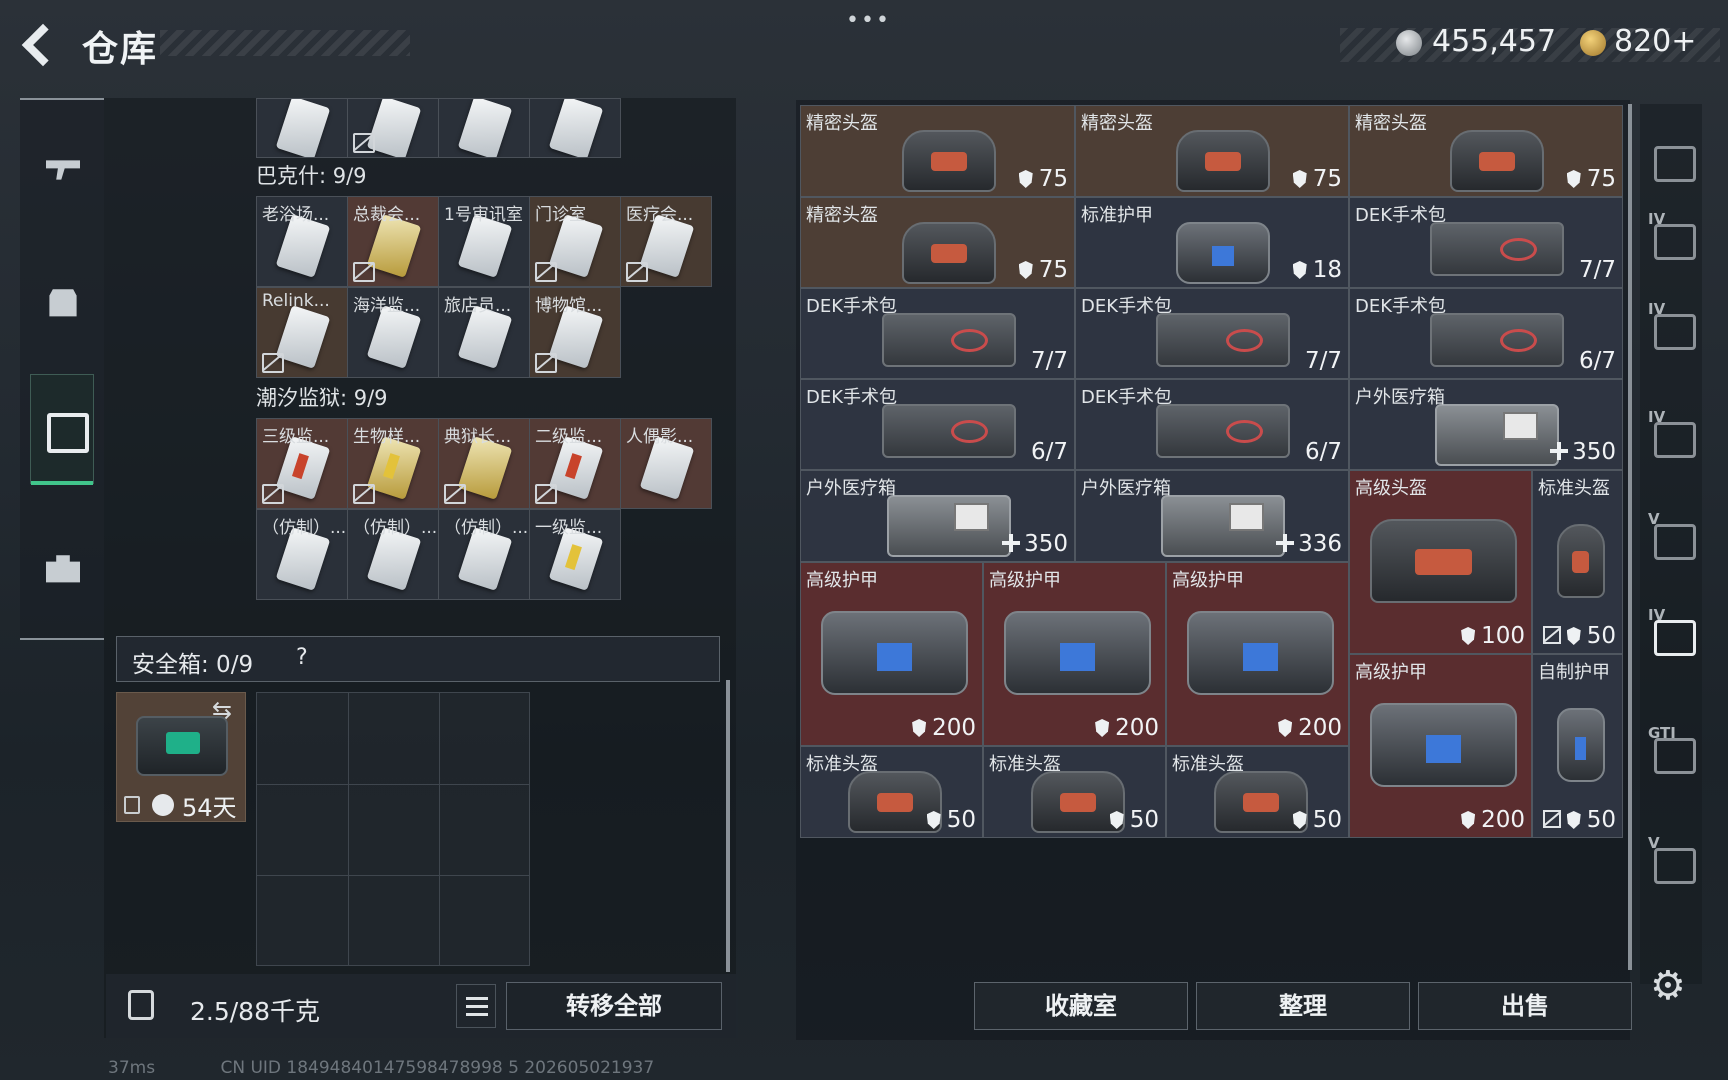 The image size is (1728, 1080). What do you see at coordinates (575, 241) in the screenshot?
I see `keycard-slot: 门诊室` at bounding box center [575, 241].